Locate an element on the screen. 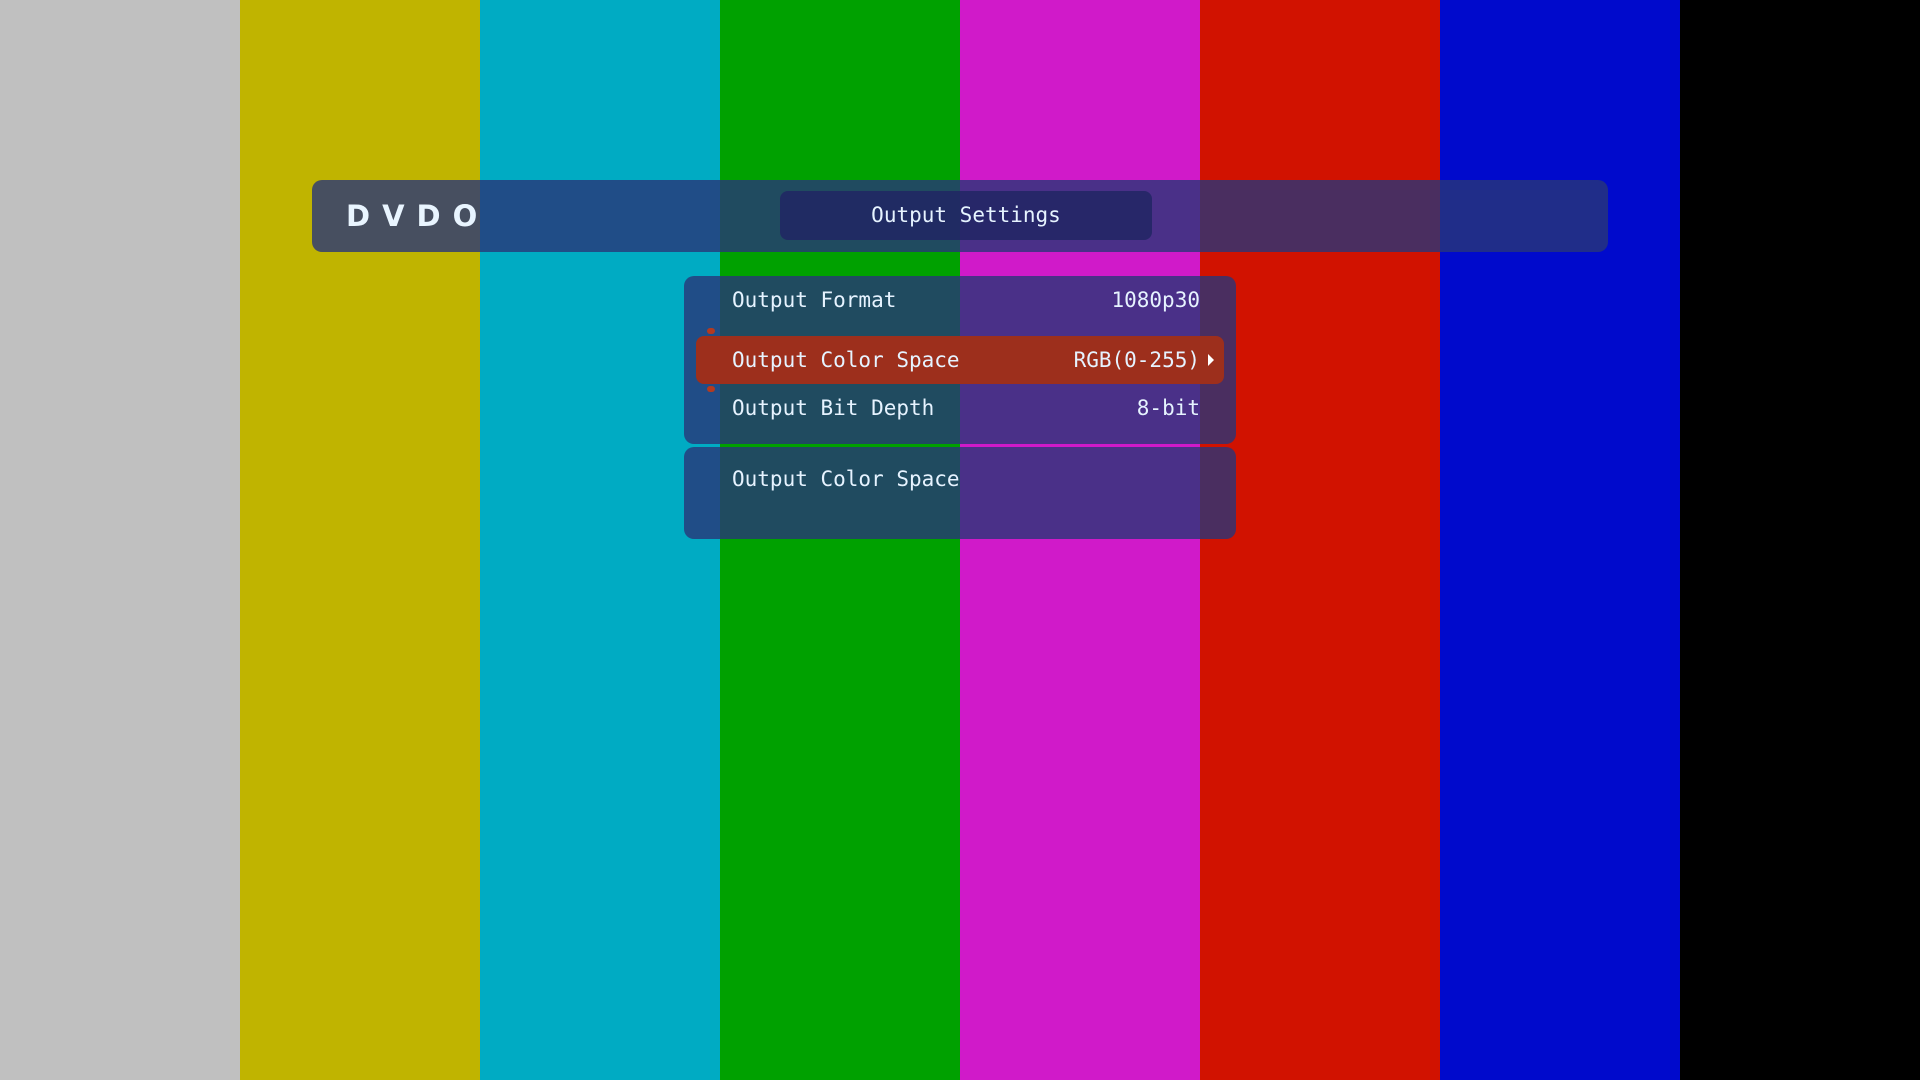  bar-black is located at coordinates (1800, 540).